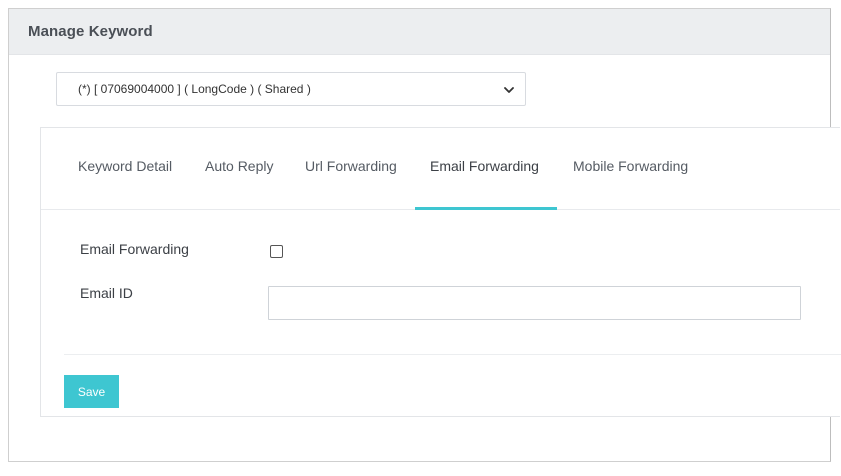 This screenshot has height=476, width=841. I want to click on tab-auto-reply: Auto Reply, so click(239, 184).